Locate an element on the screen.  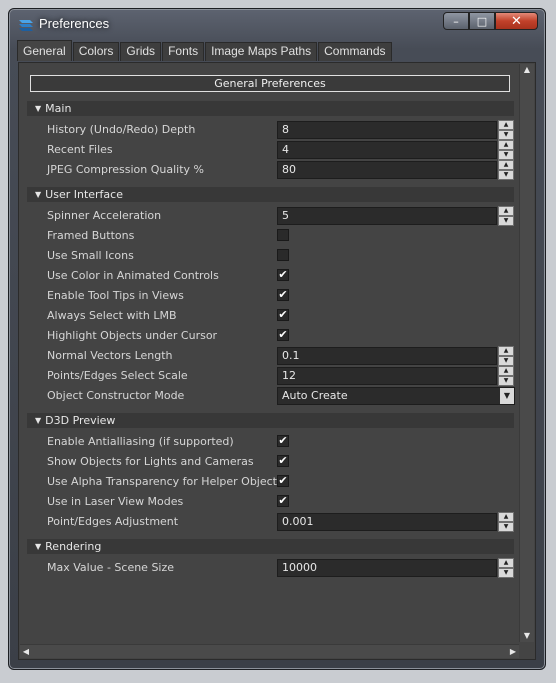
maximize-button: □ is located at coordinates (482, 21).